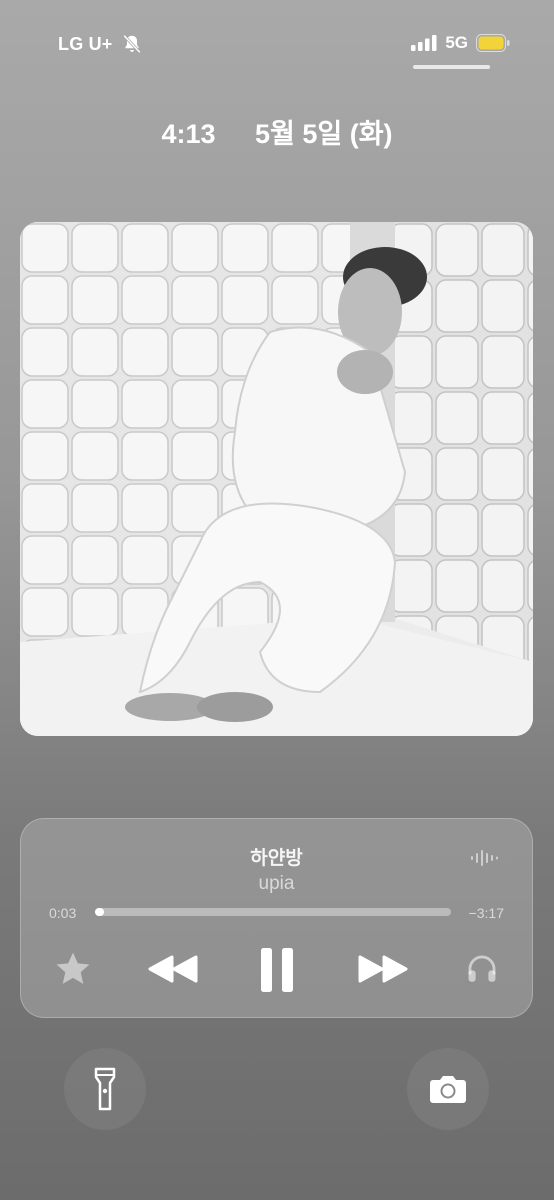 The height and width of the screenshot is (1200, 554). I want to click on remaining-time: −3:17, so click(486, 913).